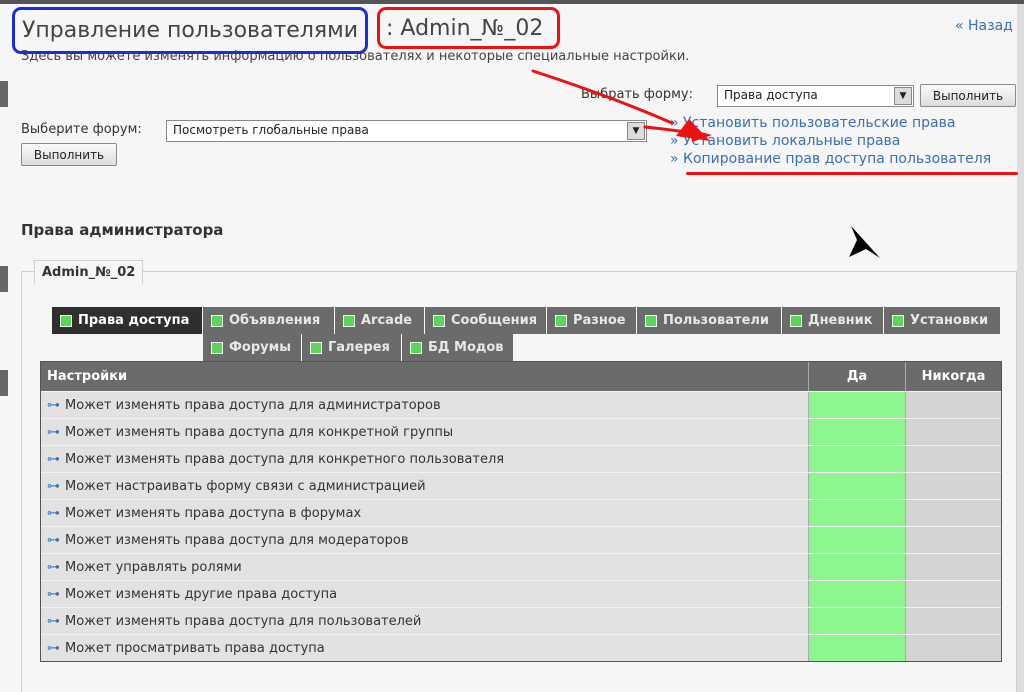 This screenshot has width=1024, height=692. I want to click on form-submit-button: Выполнить, so click(968, 95).